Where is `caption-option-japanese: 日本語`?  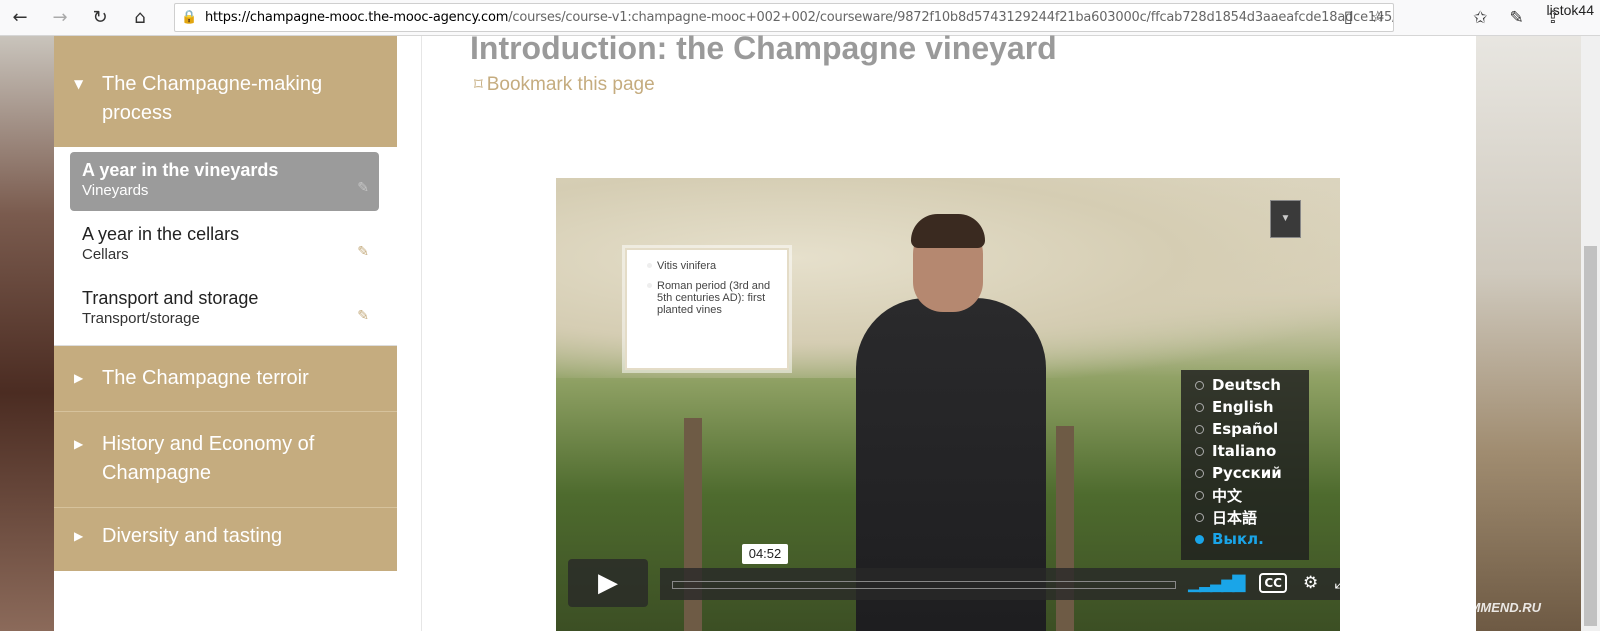 caption-option-japanese: 日本語 is located at coordinates (1252, 517).